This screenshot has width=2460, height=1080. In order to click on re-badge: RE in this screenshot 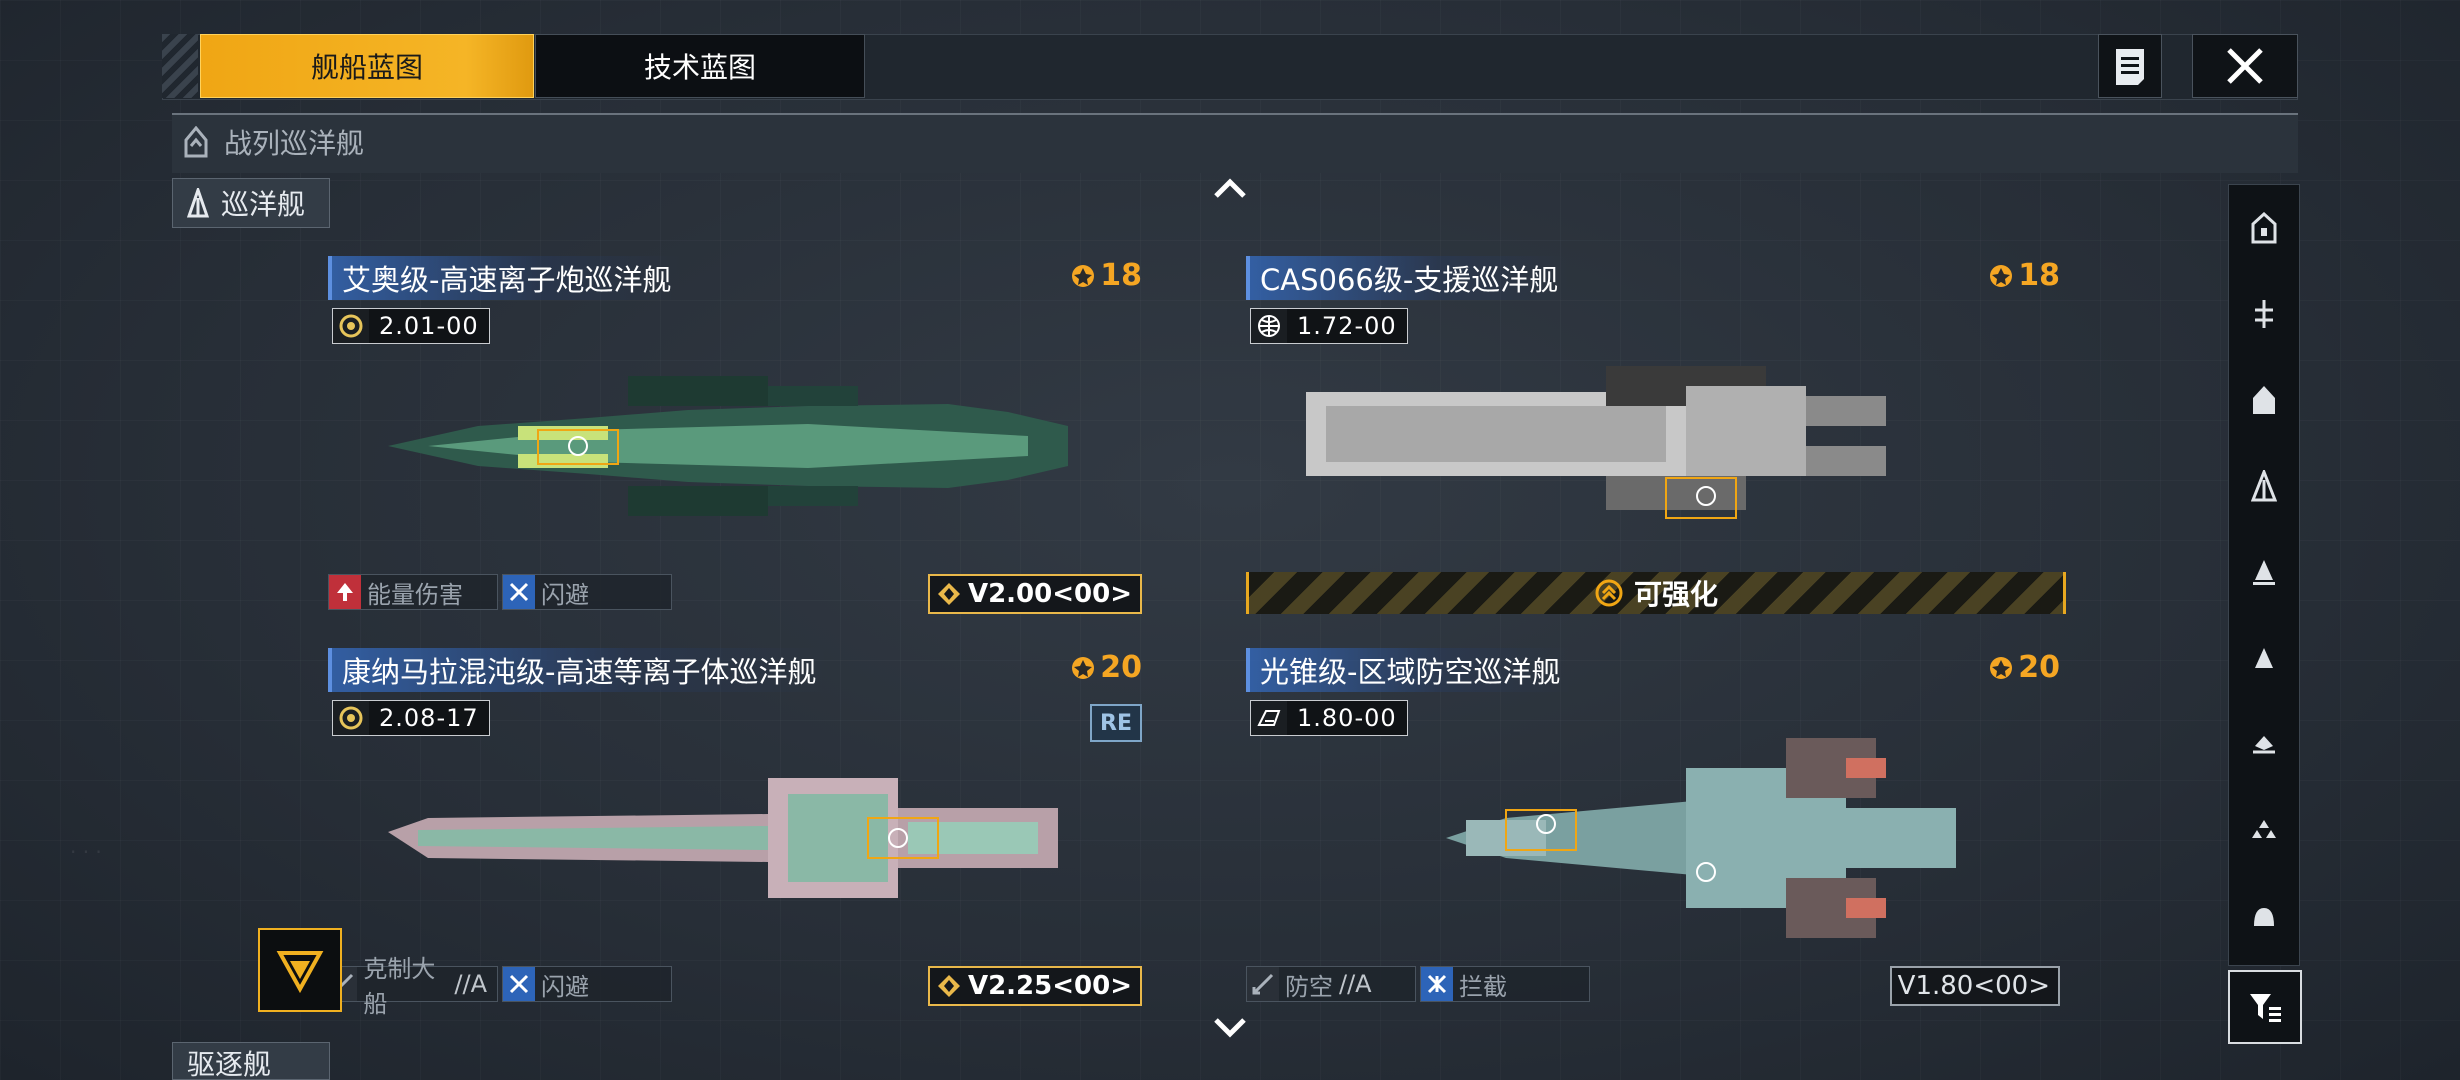, I will do `click(1116, 723)`.